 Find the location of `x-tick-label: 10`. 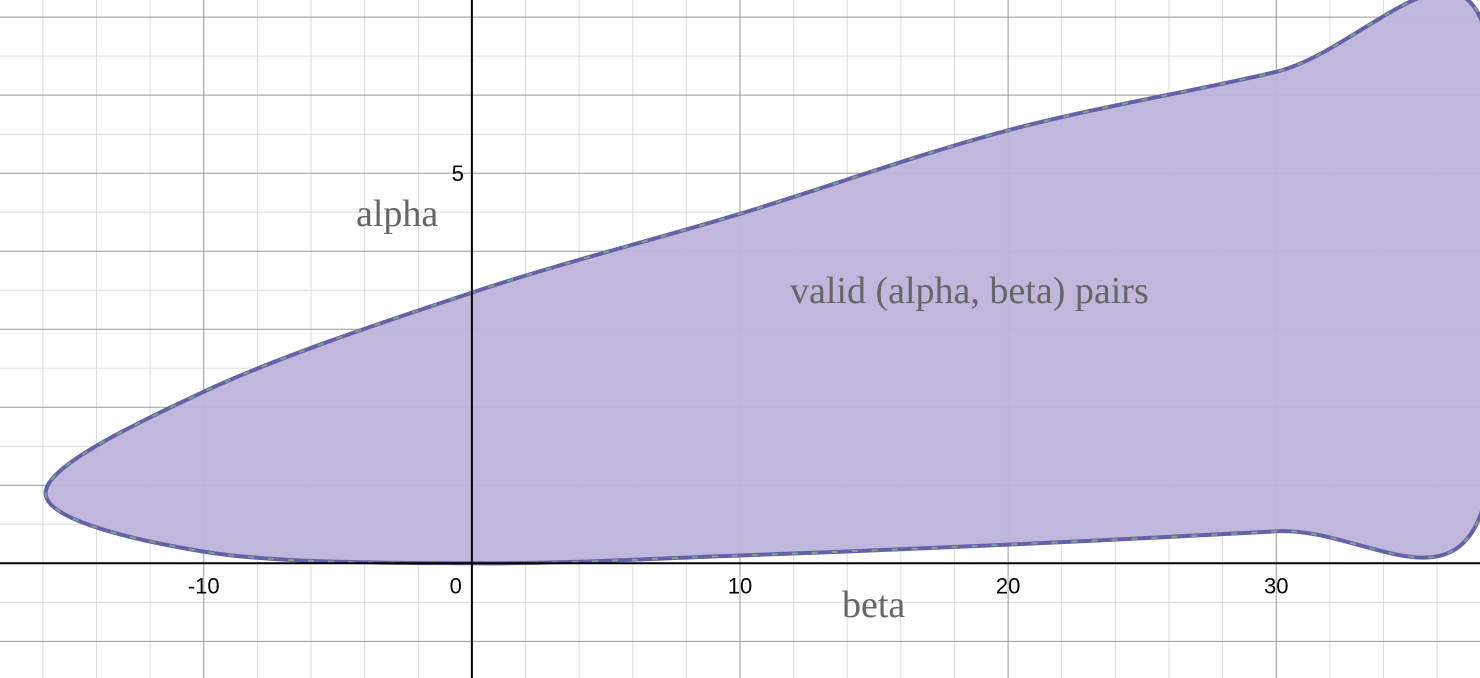

x-tick-label: 10 is located at coordinates (740, 585).